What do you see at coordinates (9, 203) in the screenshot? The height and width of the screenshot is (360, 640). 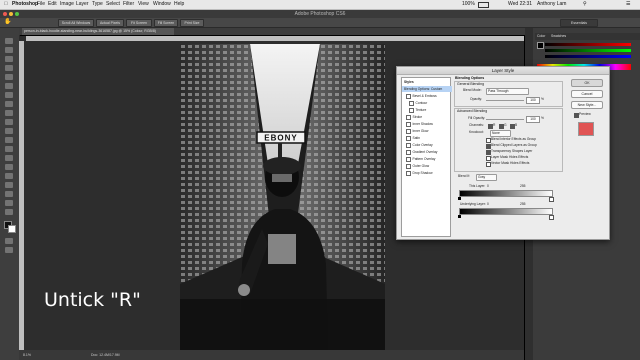 I see `hand-tool-icon` at bounding box center [9, 203].